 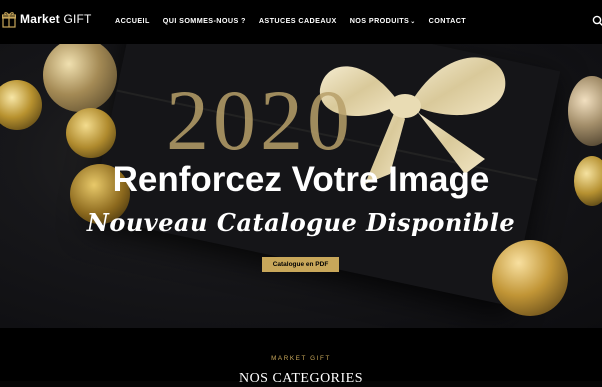 I want to click on hero-title: Renforcez Votre Image, so click(x=301, y=179).